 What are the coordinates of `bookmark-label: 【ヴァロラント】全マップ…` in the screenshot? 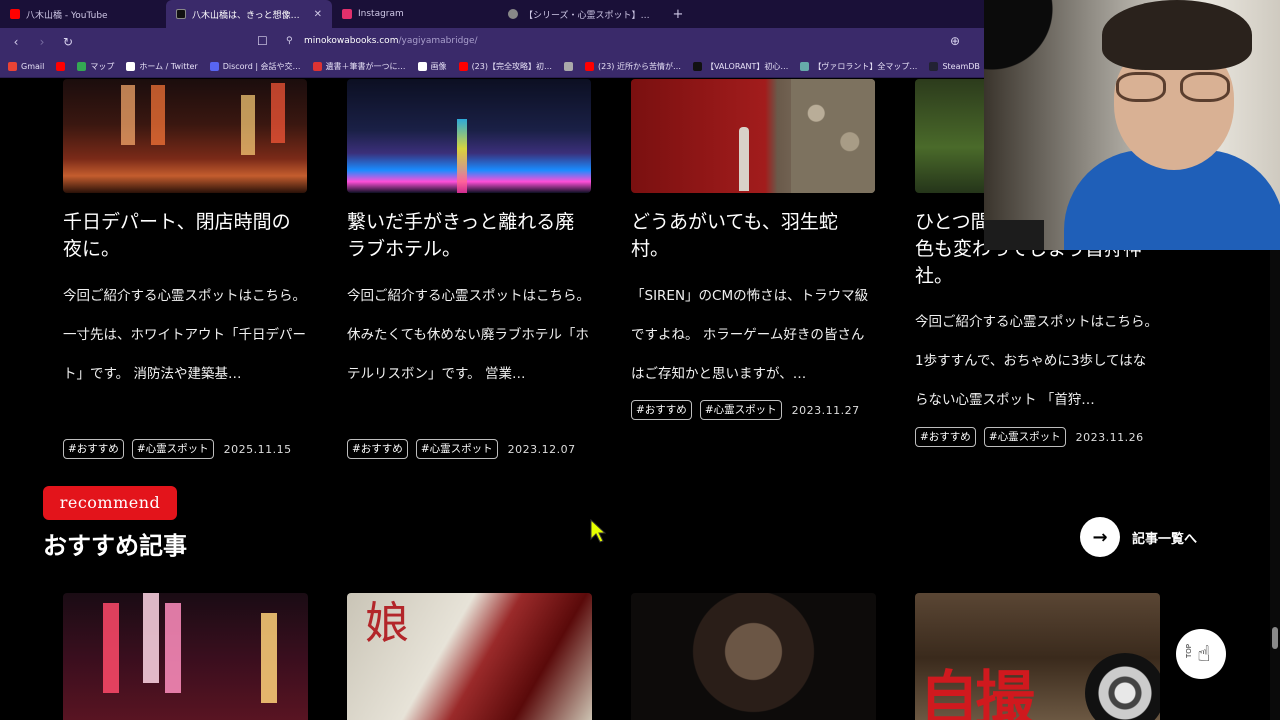 It's located at (865, 66).